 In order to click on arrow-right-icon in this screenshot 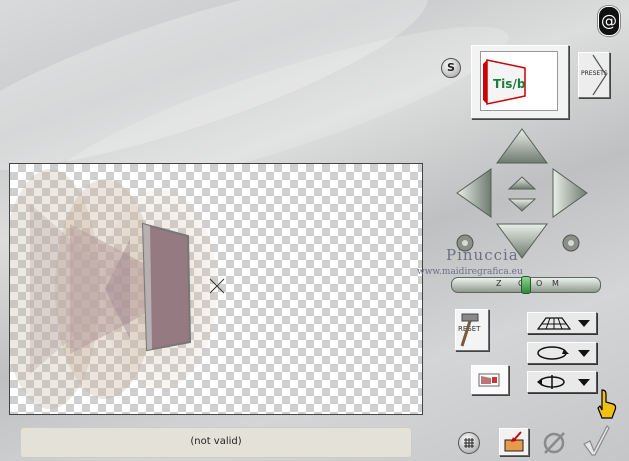, I will do `click(570, 193)`.